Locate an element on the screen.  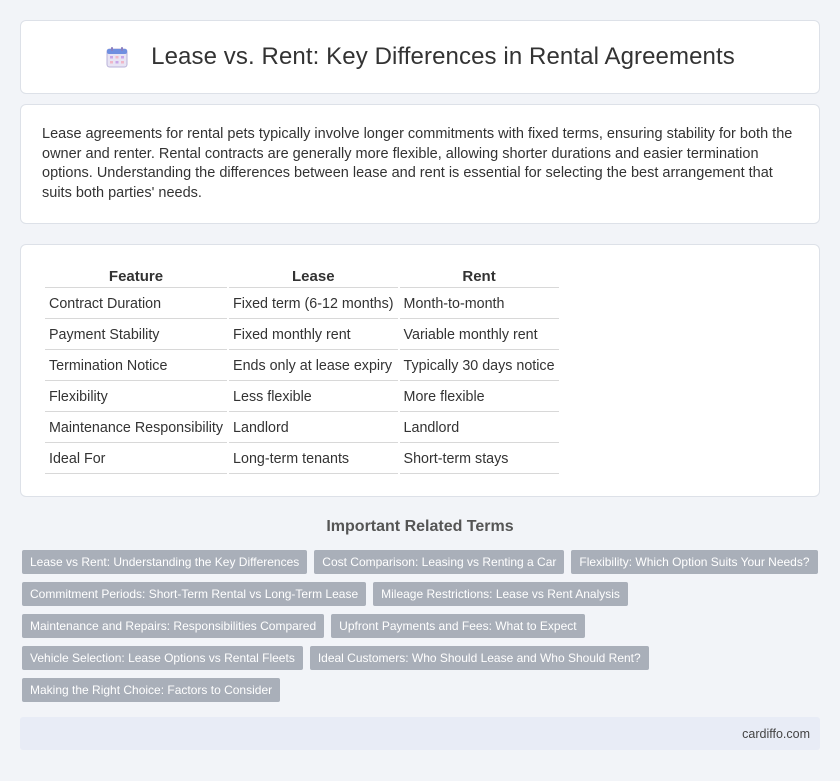
footer: cardiffo.com is located at coordinates (420, 733).